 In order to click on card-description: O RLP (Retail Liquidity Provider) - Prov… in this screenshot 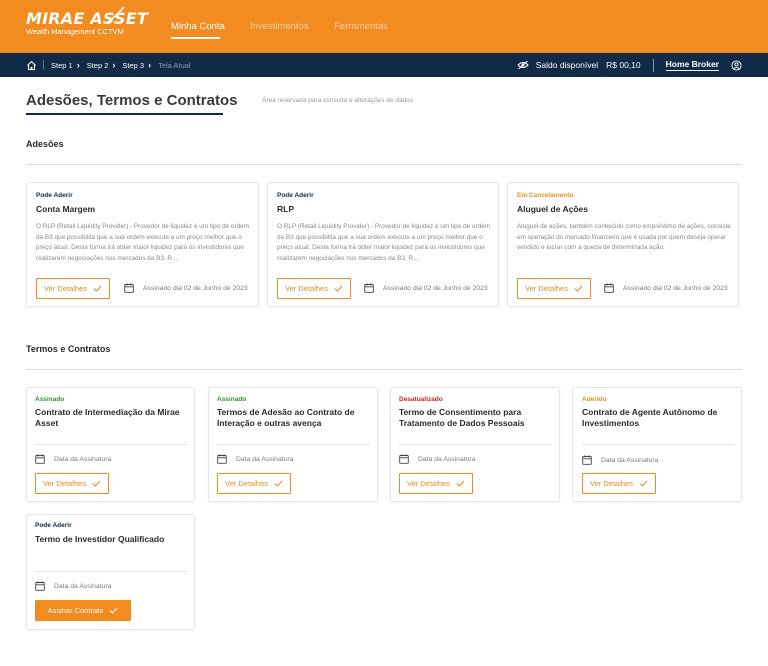, I will do `click(384, 242)`.